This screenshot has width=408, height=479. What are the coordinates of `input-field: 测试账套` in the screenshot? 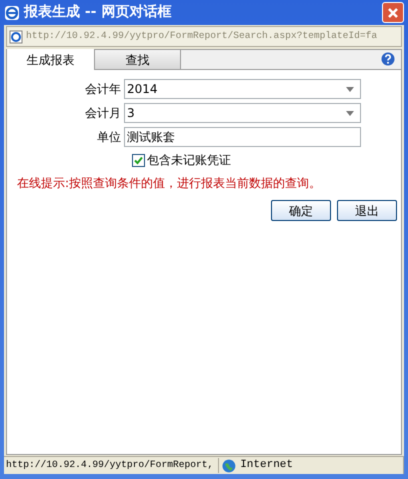 It's located at (242, 137).